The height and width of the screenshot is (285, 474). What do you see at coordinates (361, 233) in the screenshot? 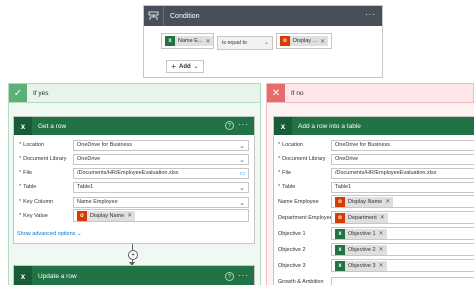
I see `token-objective-1: x Objective 1 ✕` at bounding box center [361, 233].